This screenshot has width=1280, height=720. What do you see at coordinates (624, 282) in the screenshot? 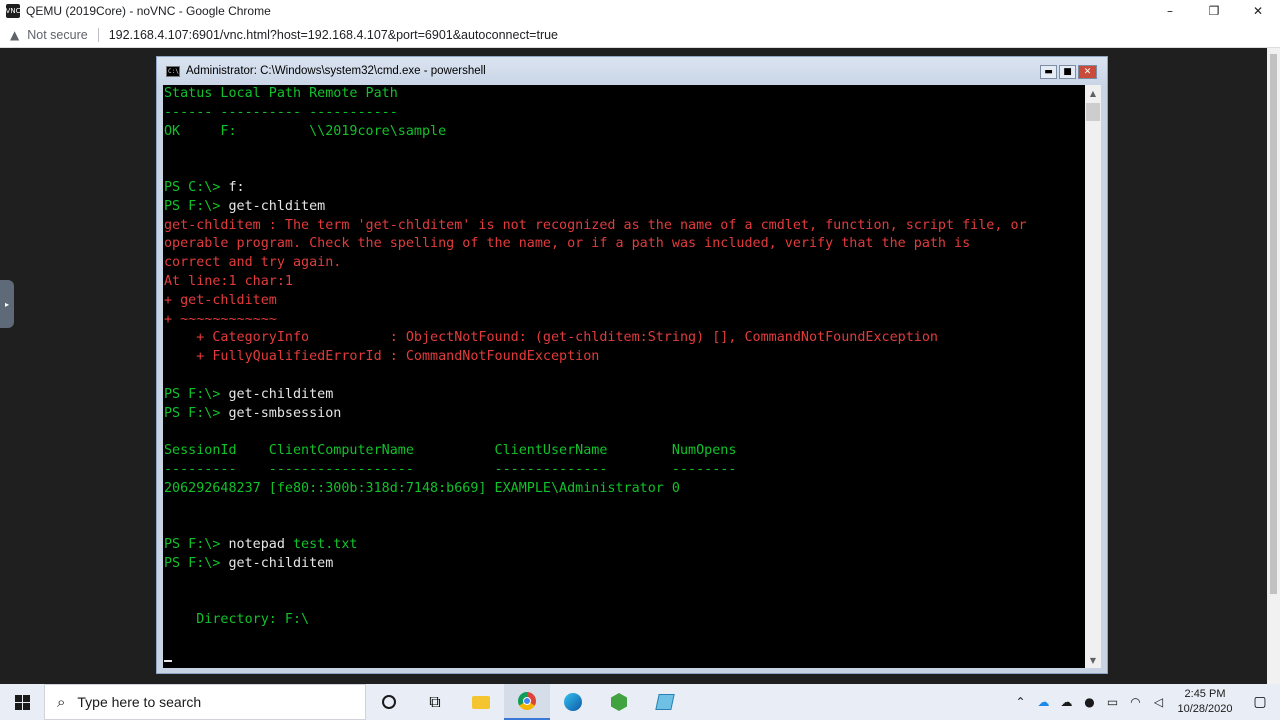
I see `console-line: At line:1 char:1` at bounding box center [624, 282].